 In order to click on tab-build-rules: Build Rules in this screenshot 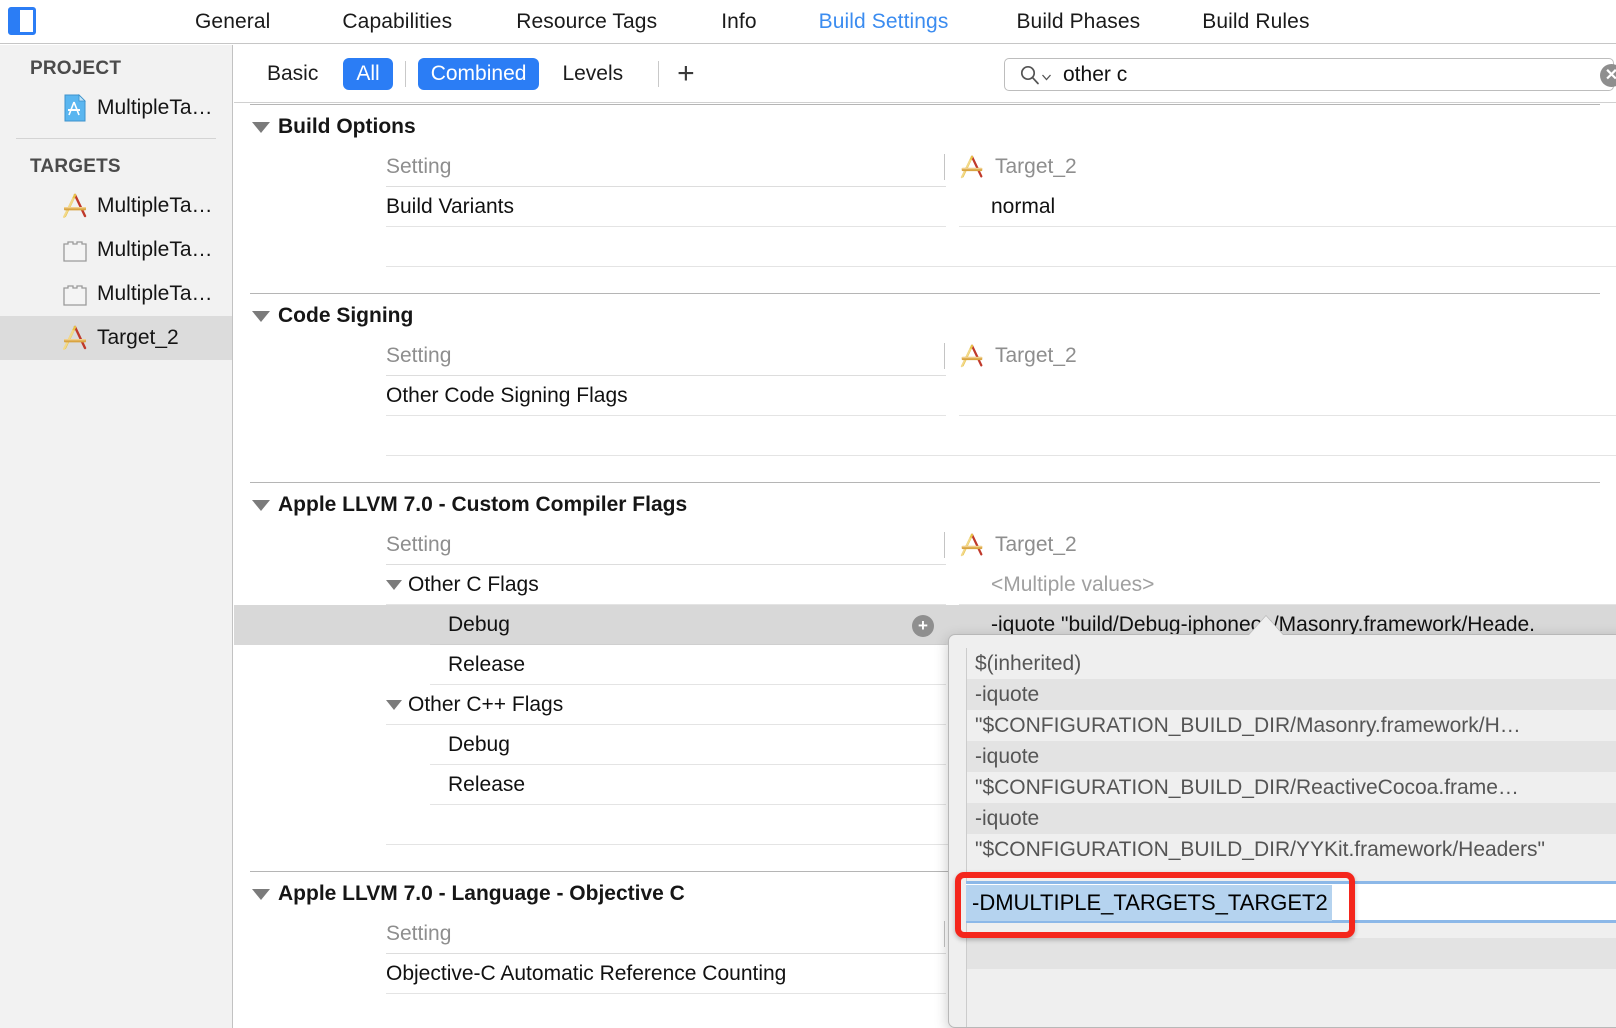, I will do `click(1255, 22)`.